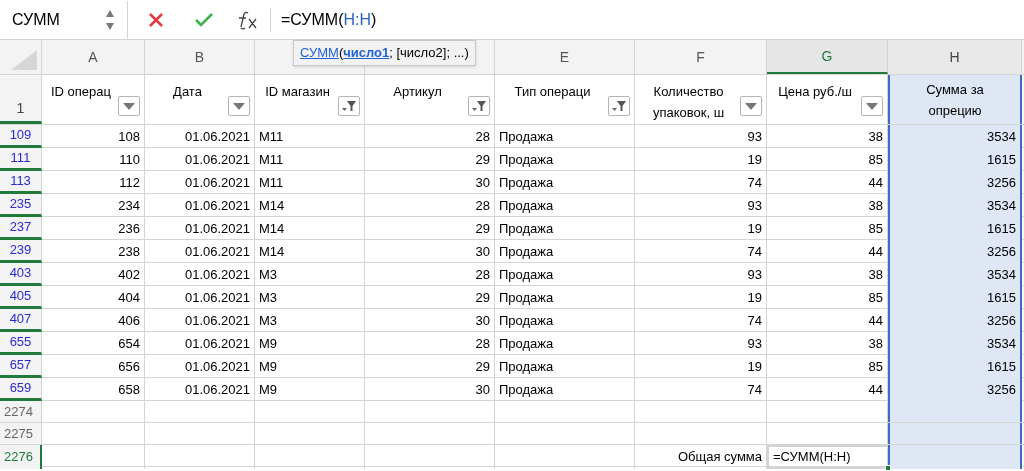 Image resolution: width=1024 pixels, height=471 pixels. Describe the element at coordinates (21, 182) in the screenshot. I see `row-number: 113` at that location.